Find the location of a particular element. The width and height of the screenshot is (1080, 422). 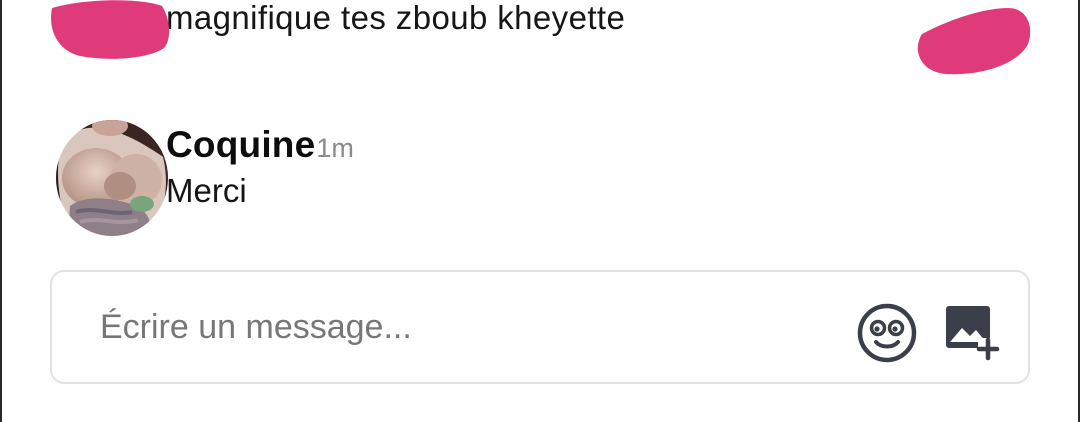

author-name: Coquine is located at coordinates (240, 144).